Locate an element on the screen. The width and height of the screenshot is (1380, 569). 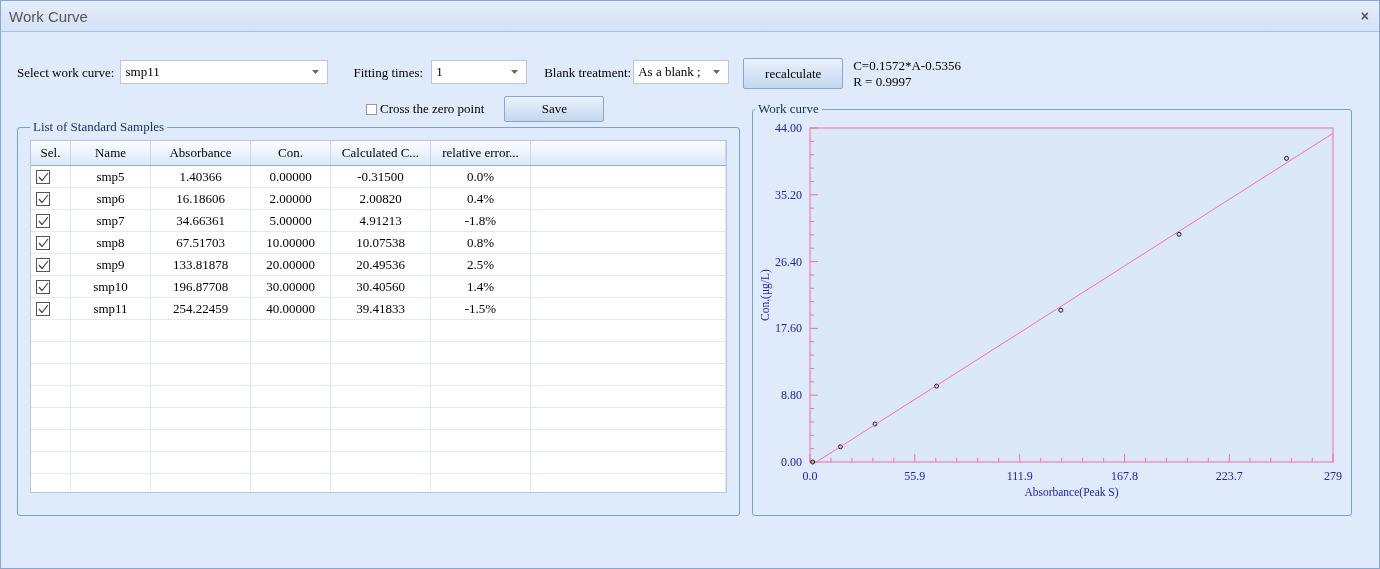
table-cell: 4.91213 is located at coordinates (381, 220).